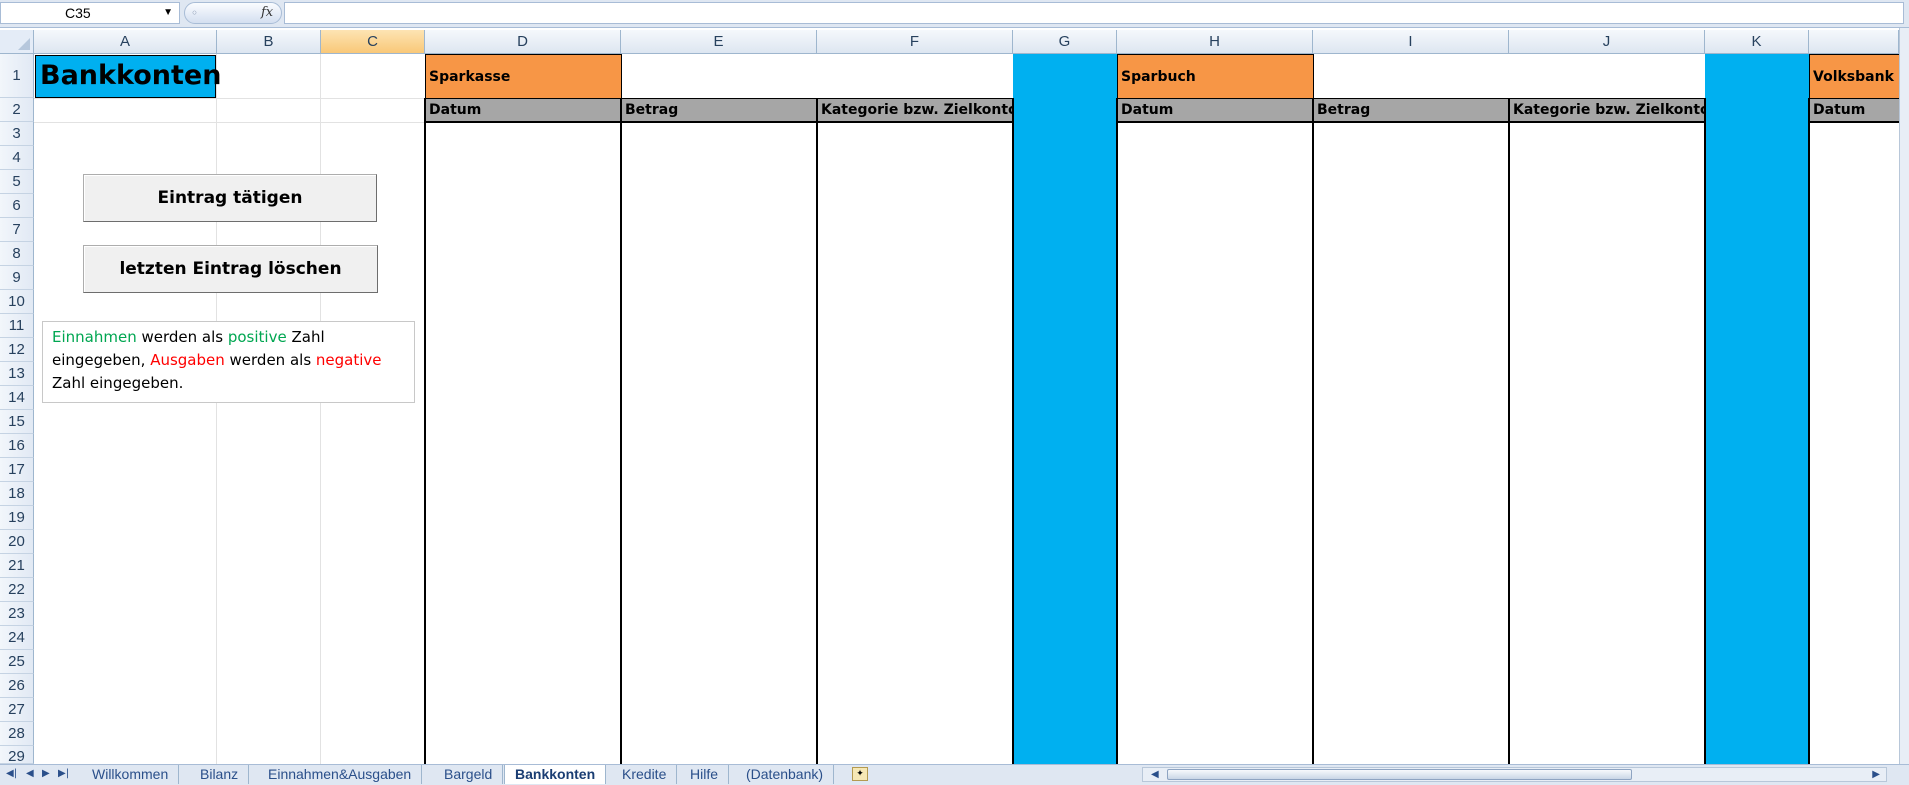 The image size is (1909, 785). I want to click on row-header-19: 19, so click(17, 518).